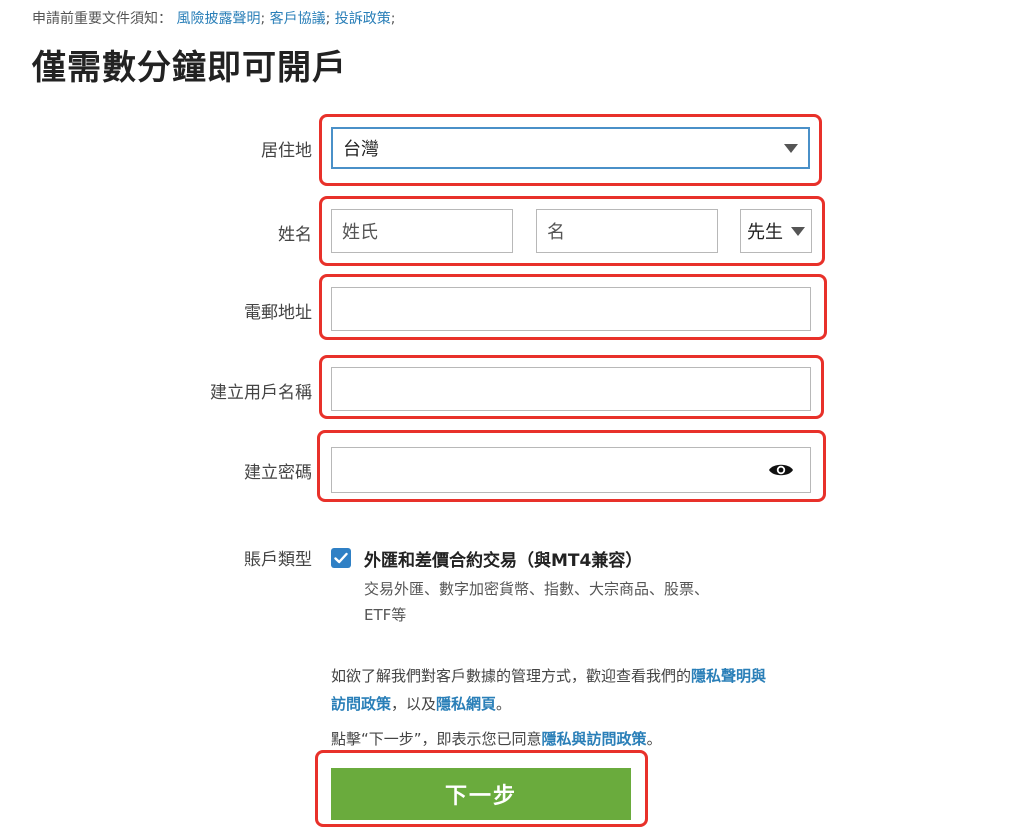 This screenshot has height=839, width=1024. What do you see at coordinates (361, 704) in the screenshot?
I see `access-policy-link: 訪問政策` at bounding box center [361, 704].